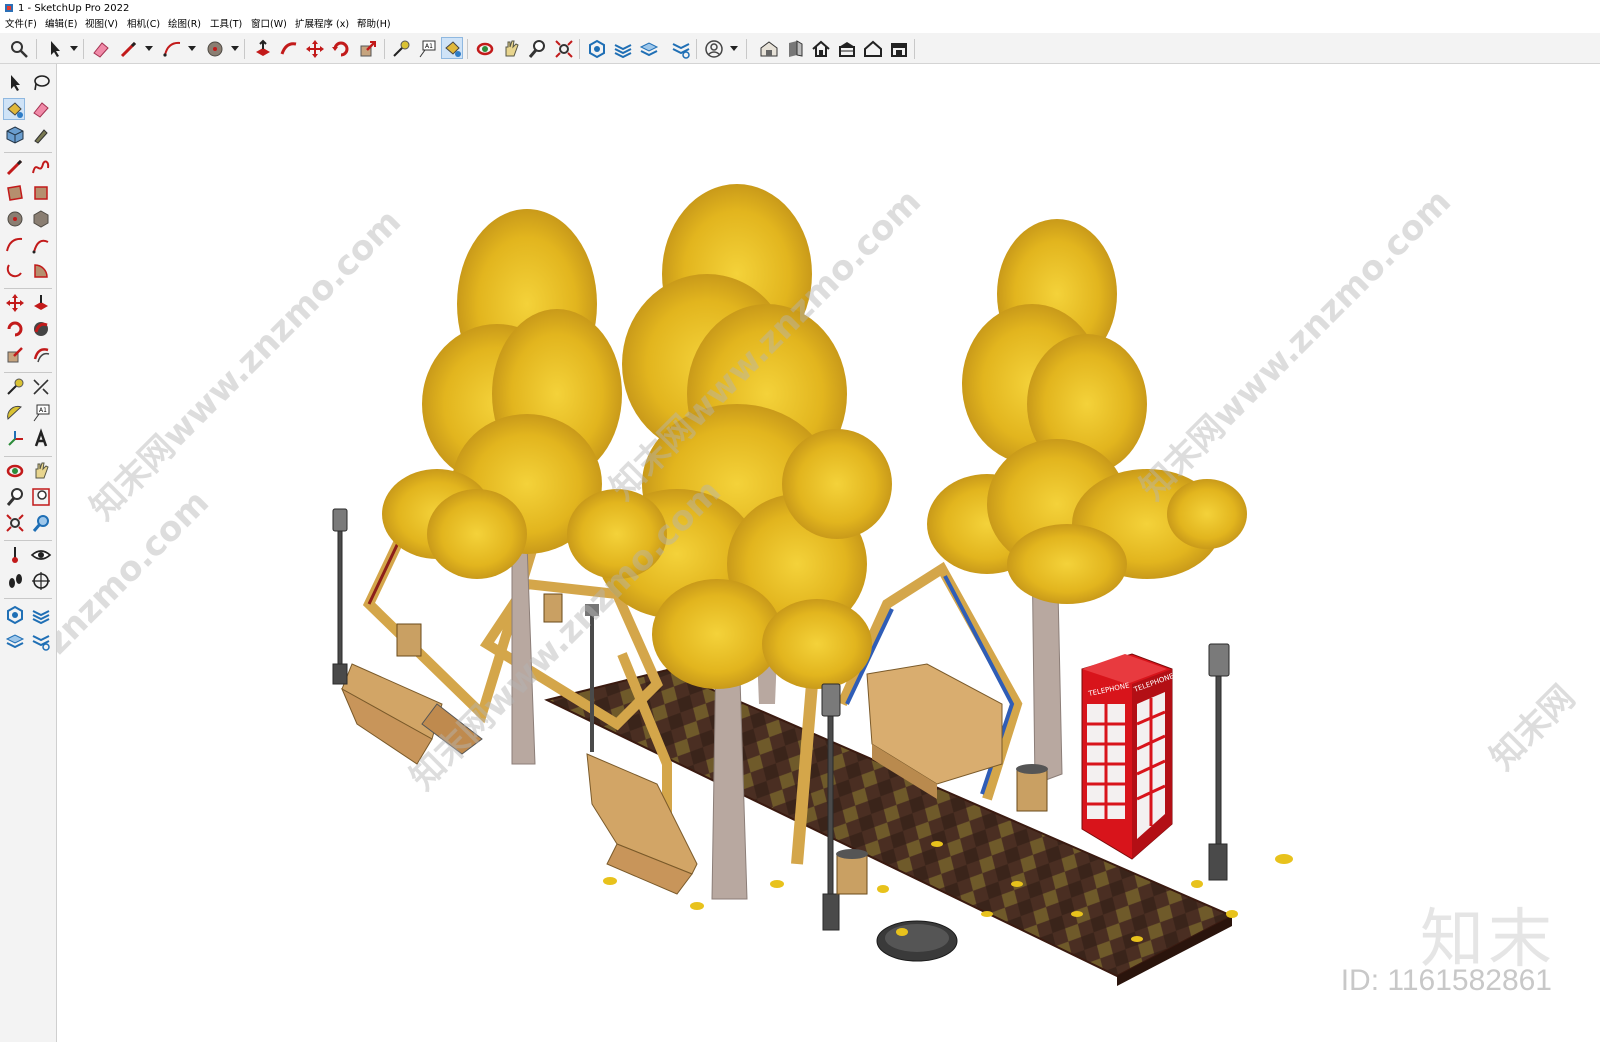  What do you see at coordinates (642, 824) in the screenshot?
I see `bench-center` at bounding box center [642, 824].